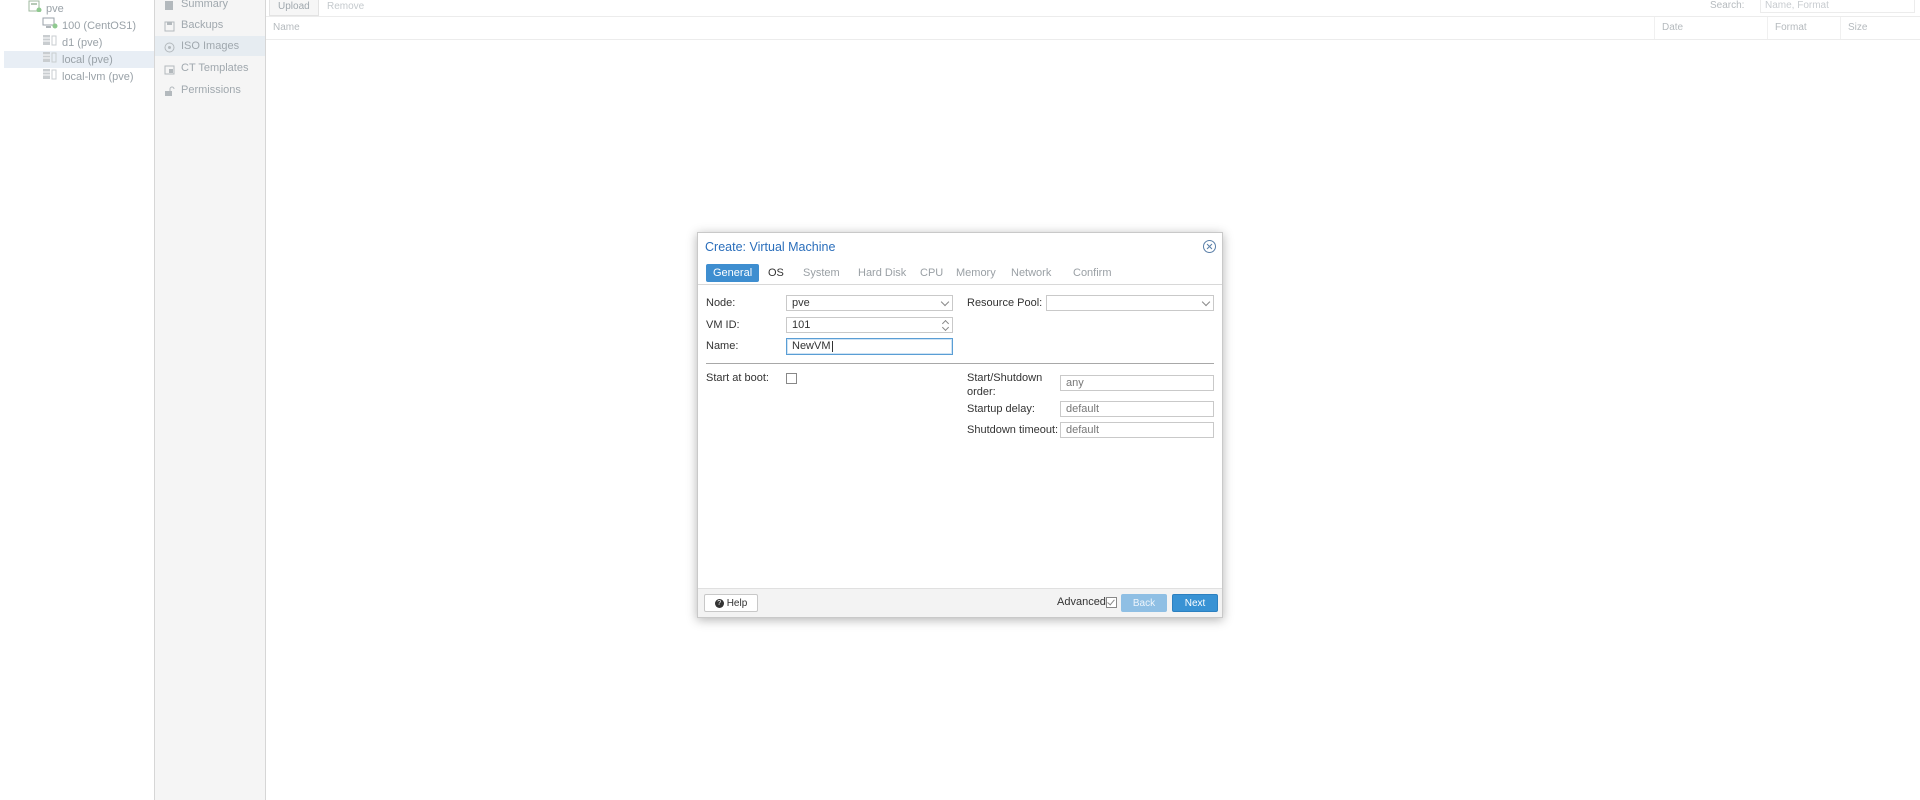 This screenshot has height=800, width=1920. What do you see at coordinates (733, 273) in the screenshot?
I see `tab-general: General` at bounding box center [733, 273].